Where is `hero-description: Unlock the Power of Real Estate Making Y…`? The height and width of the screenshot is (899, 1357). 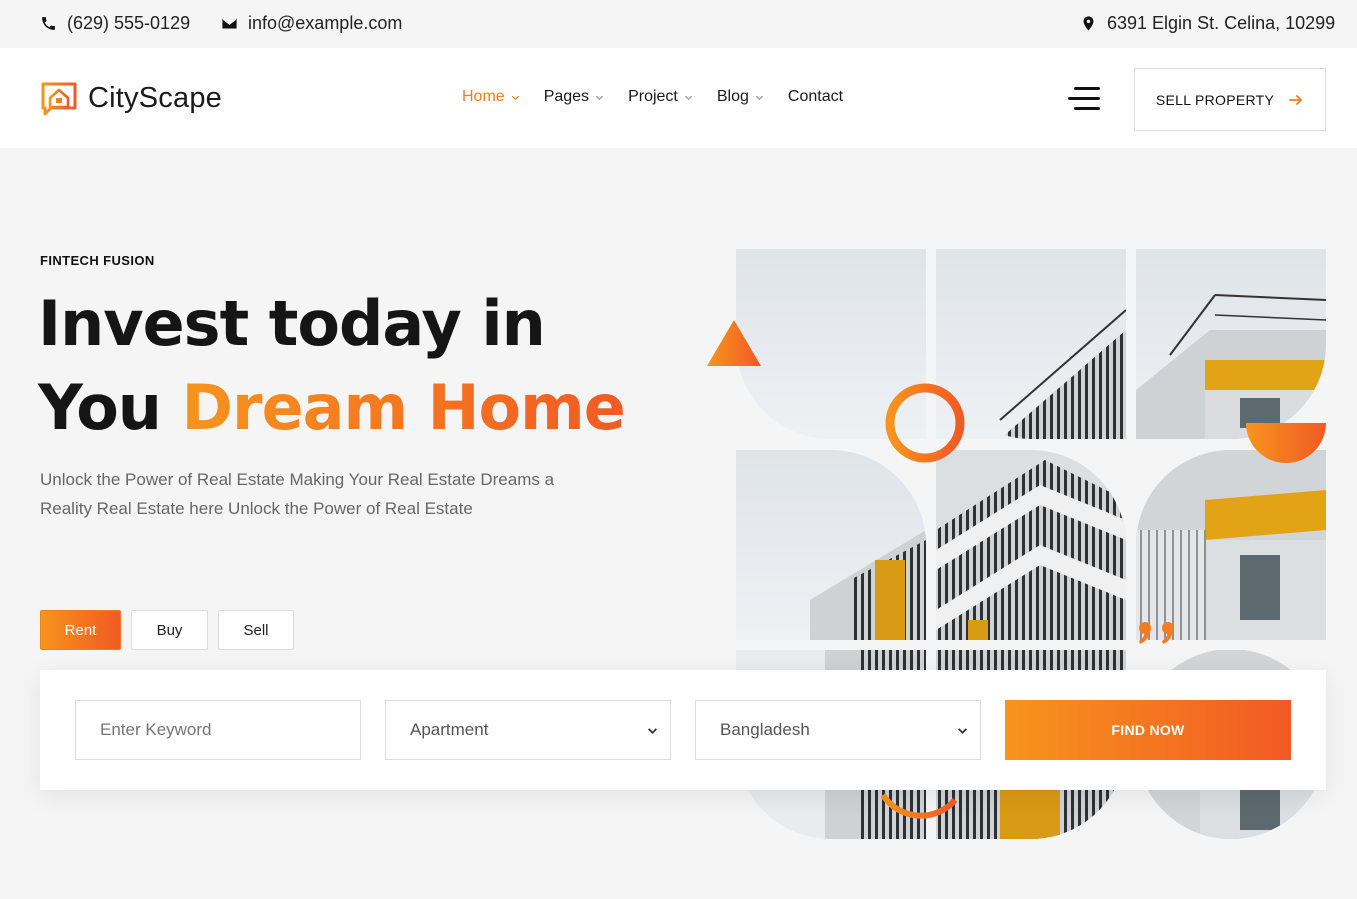
hero-description: Unlock the Power of Real Estate Making Y… is located at coordinates (297, 494).